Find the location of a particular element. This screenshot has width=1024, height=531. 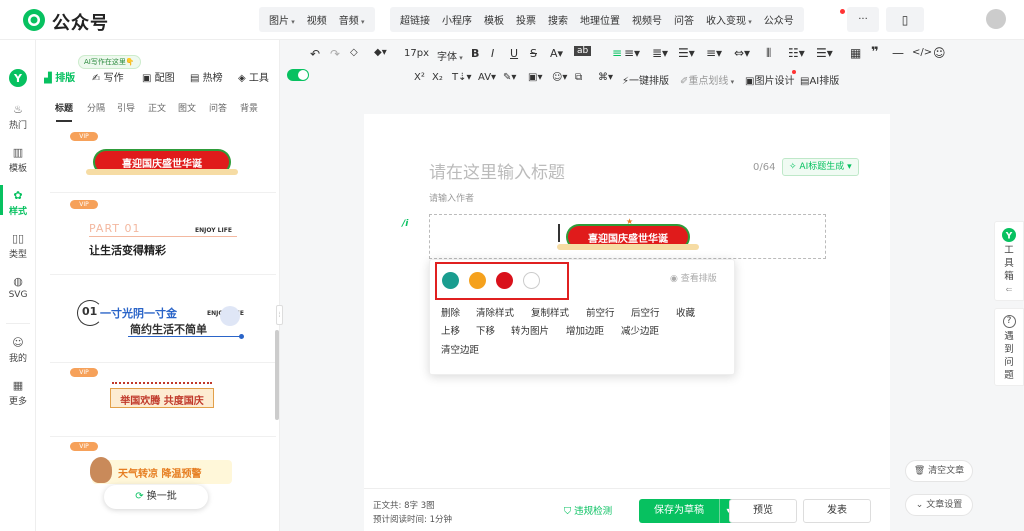

subtab-body: 正文 is located at coordinates (157, 107).